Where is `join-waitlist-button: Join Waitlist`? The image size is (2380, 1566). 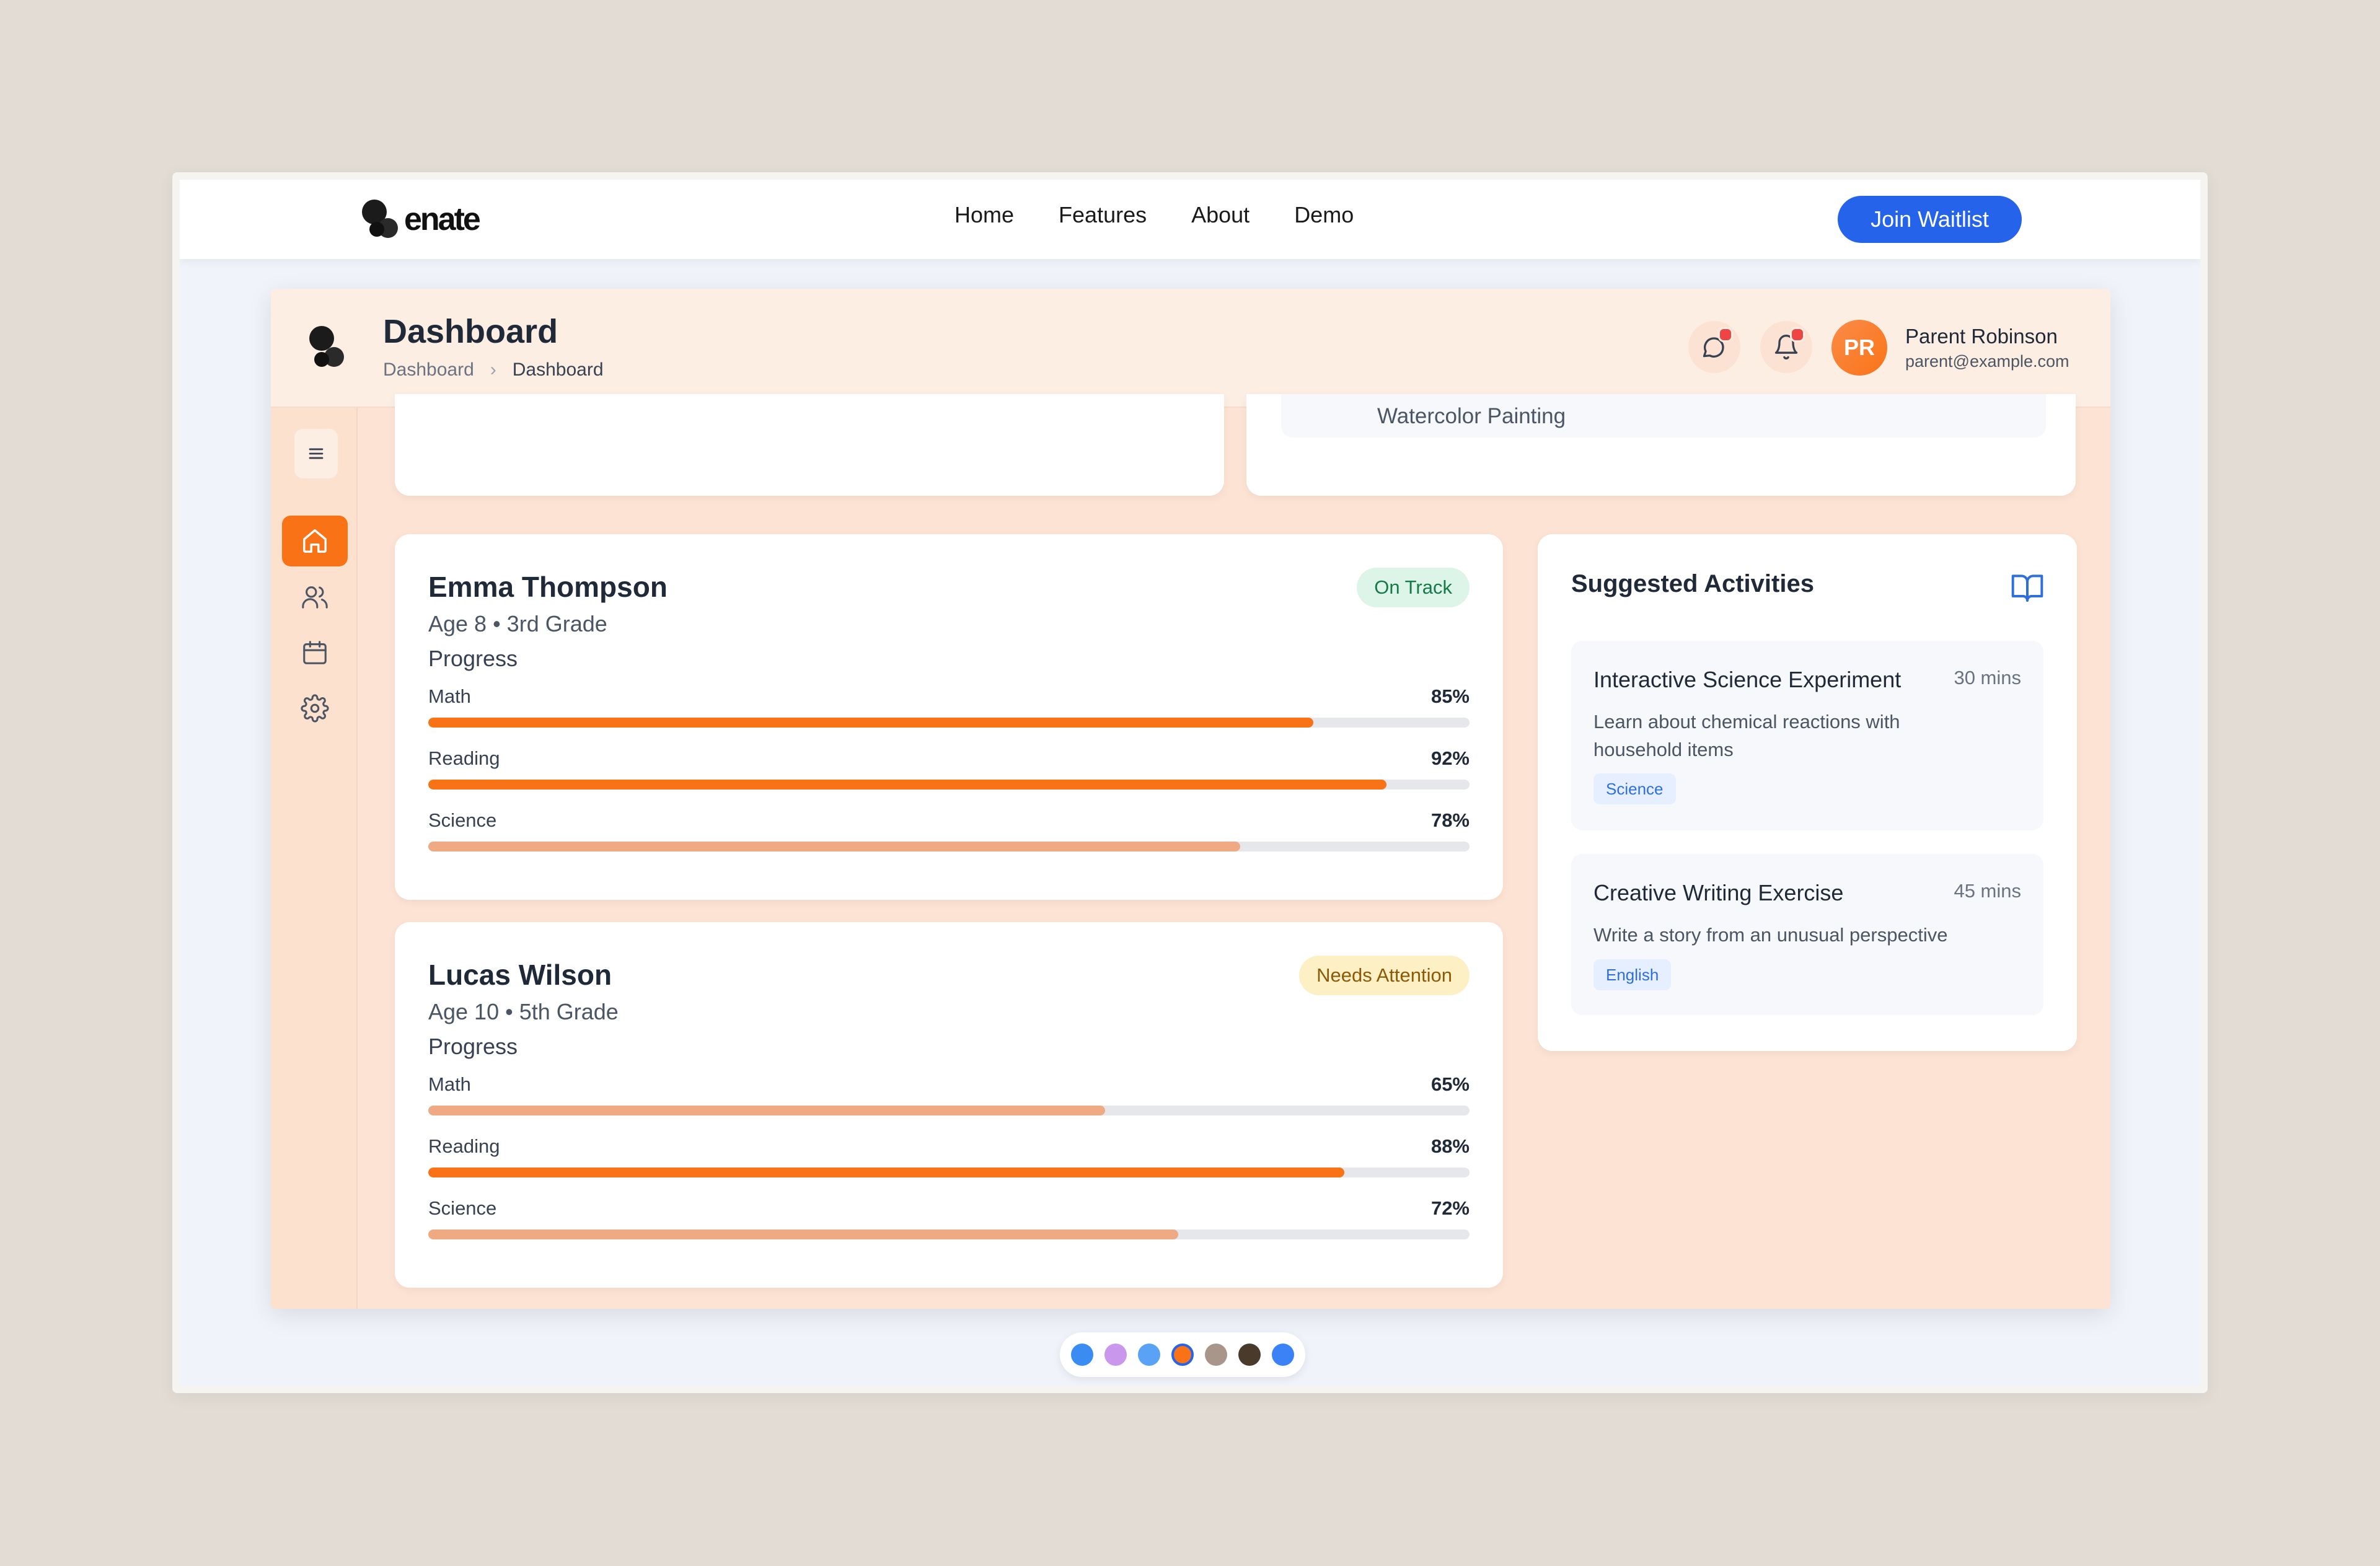 join-waitlist-button: Join Waitlist is located at coordinates (1930, 219).